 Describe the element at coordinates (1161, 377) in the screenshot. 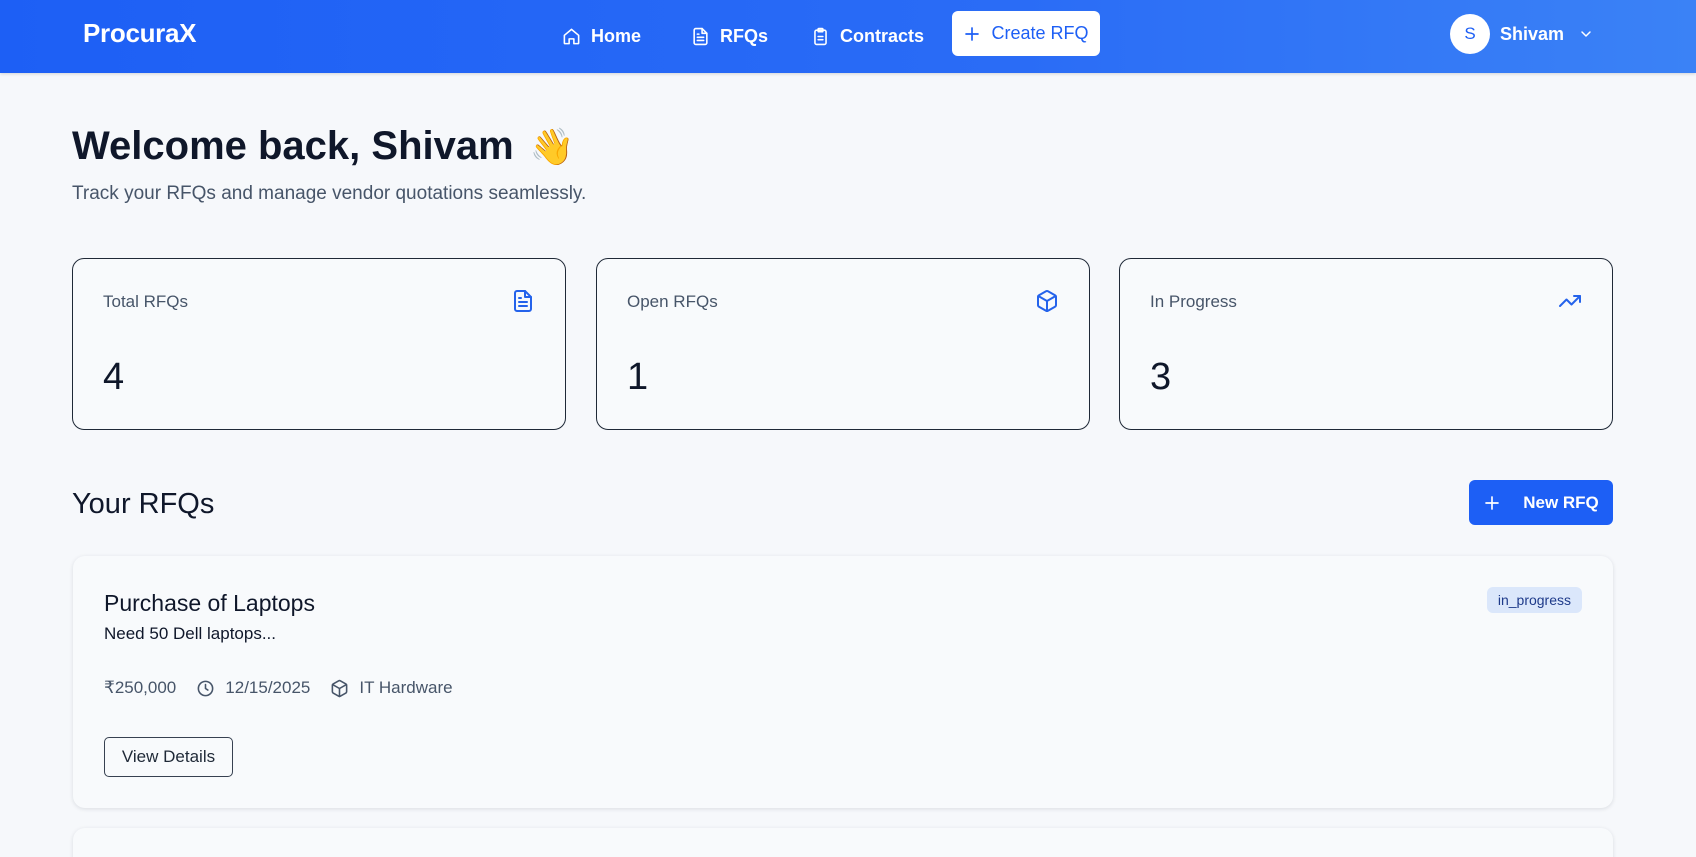

I see `stat-value: 3` at that location.